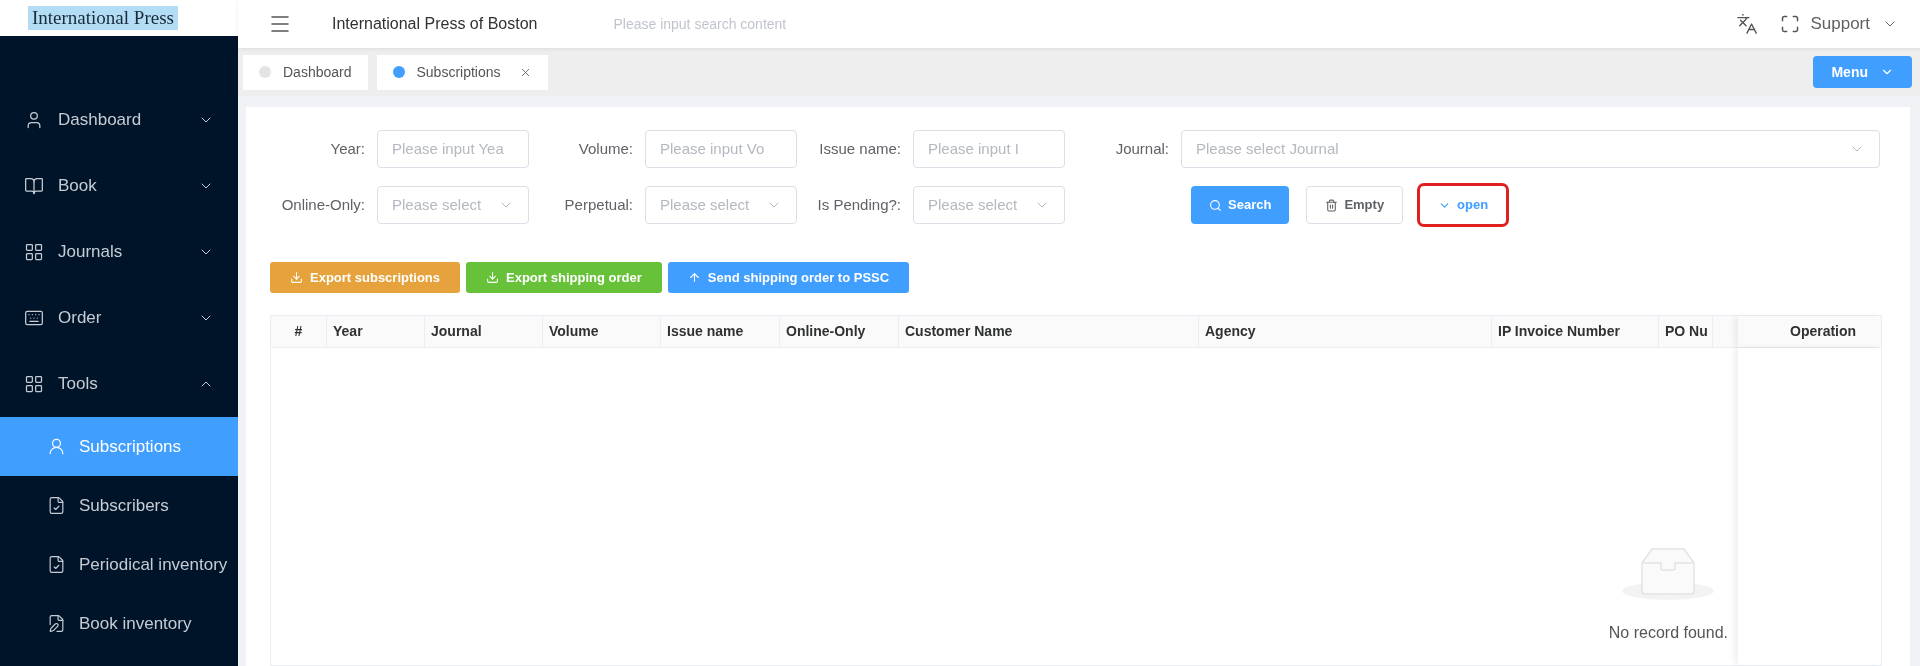  What do you see at coordinates (602, 331) in the screenshot?
I see `column-header: Volume` at bounding box center [602, 331].